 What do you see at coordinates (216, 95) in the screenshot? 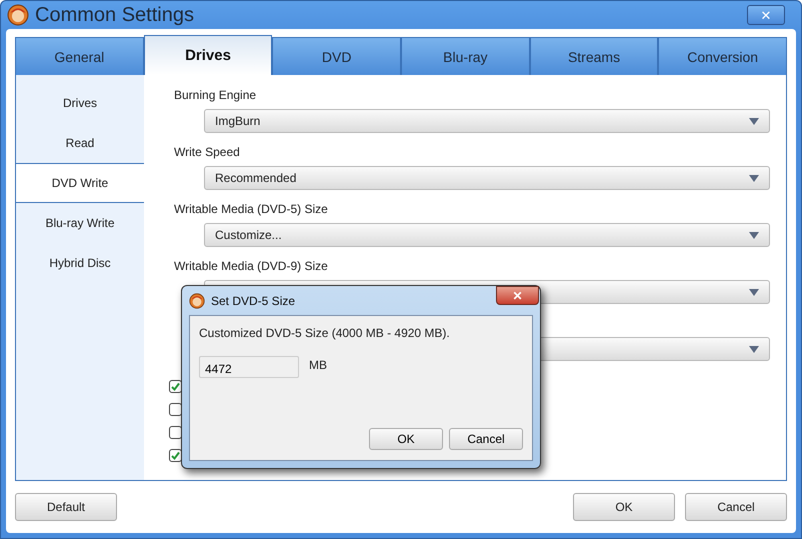
I see `setting-label: Burning Engine` at bounding box center [216, 95].